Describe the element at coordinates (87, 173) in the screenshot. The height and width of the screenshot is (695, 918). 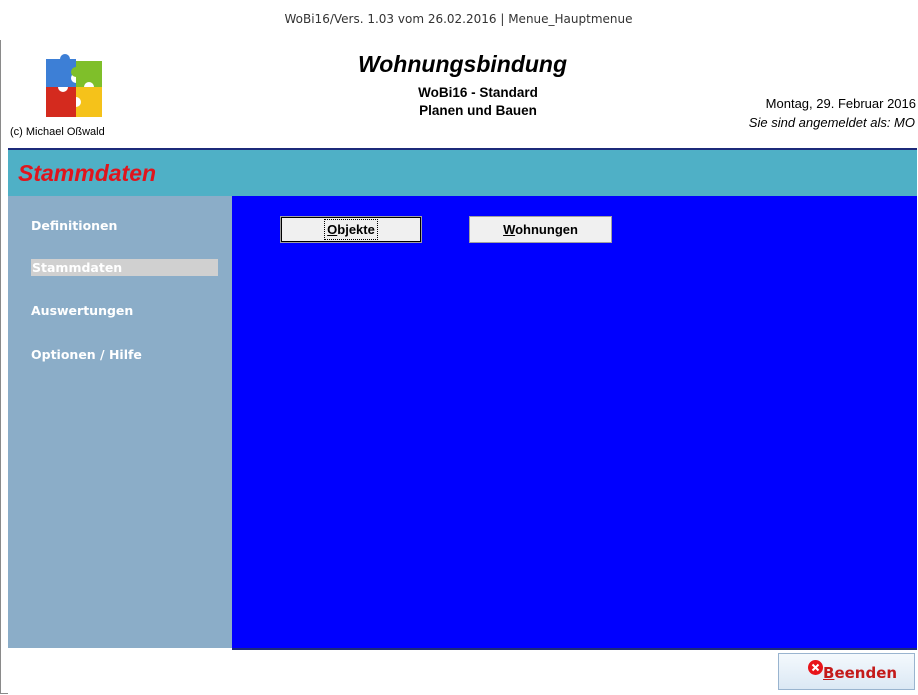
I see `section-title: Stammdaten` at that location.